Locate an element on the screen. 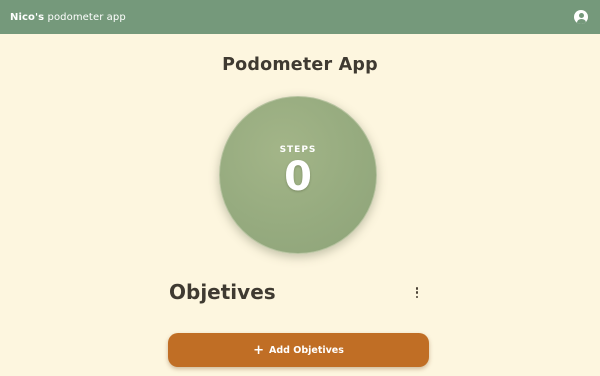  add-objectives-label: Add Objetives is located at coordinates (306, 350).